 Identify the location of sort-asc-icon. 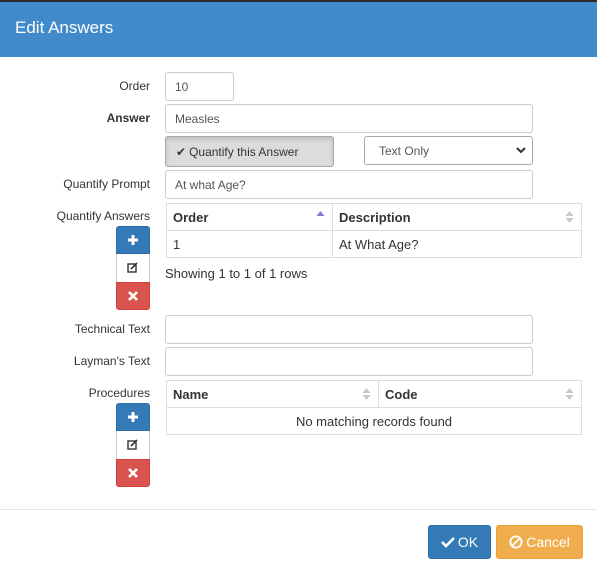
(320, 213).